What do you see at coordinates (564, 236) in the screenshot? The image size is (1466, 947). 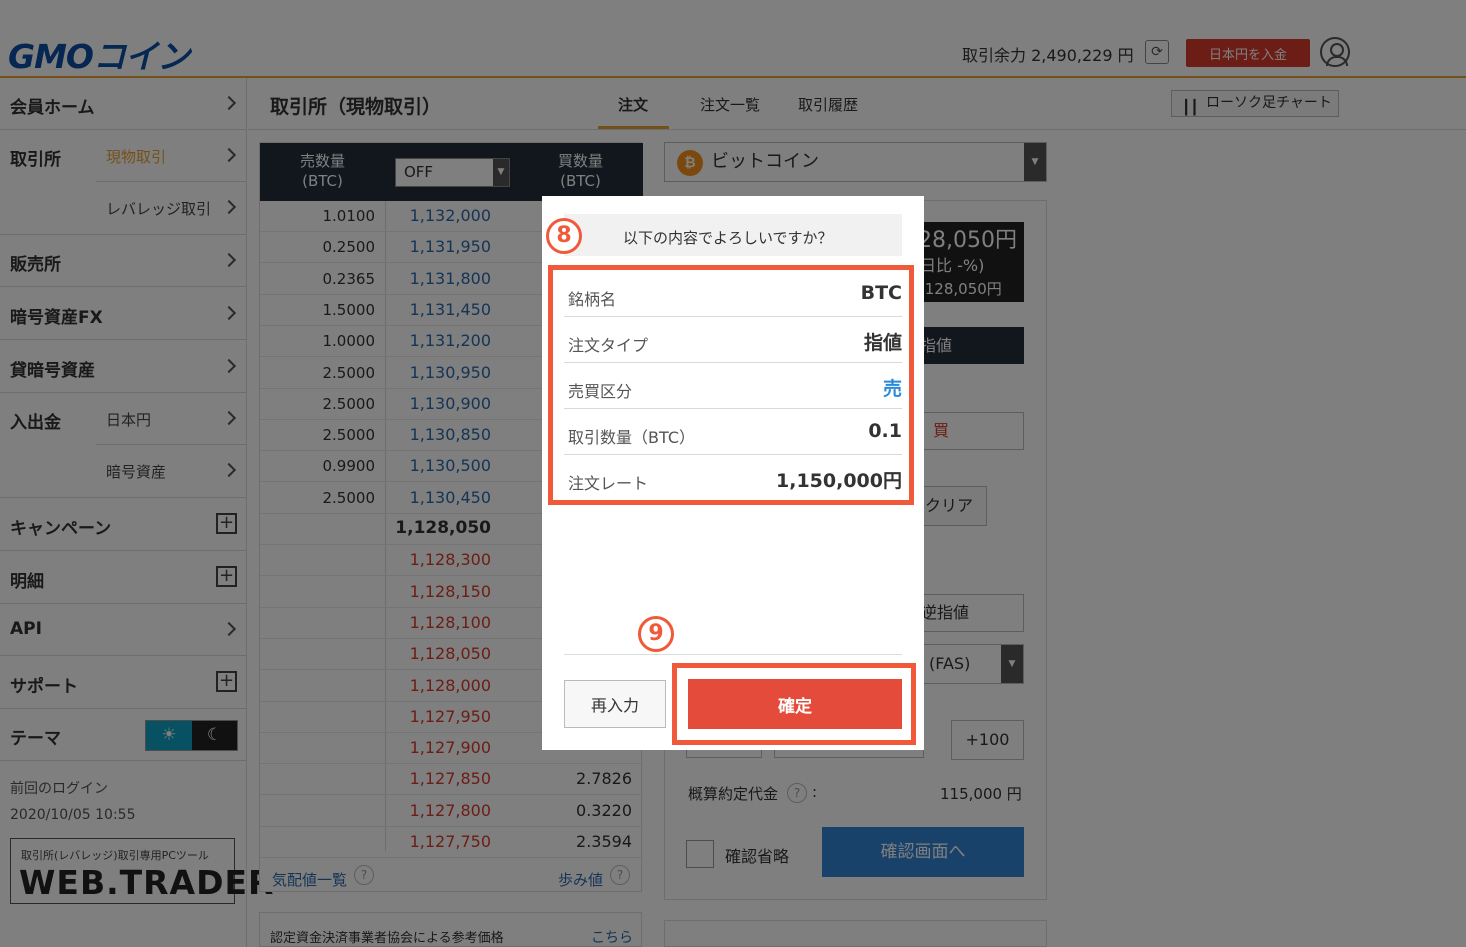 I see `step-marker-8: 8` at bounding box center [564, 236].